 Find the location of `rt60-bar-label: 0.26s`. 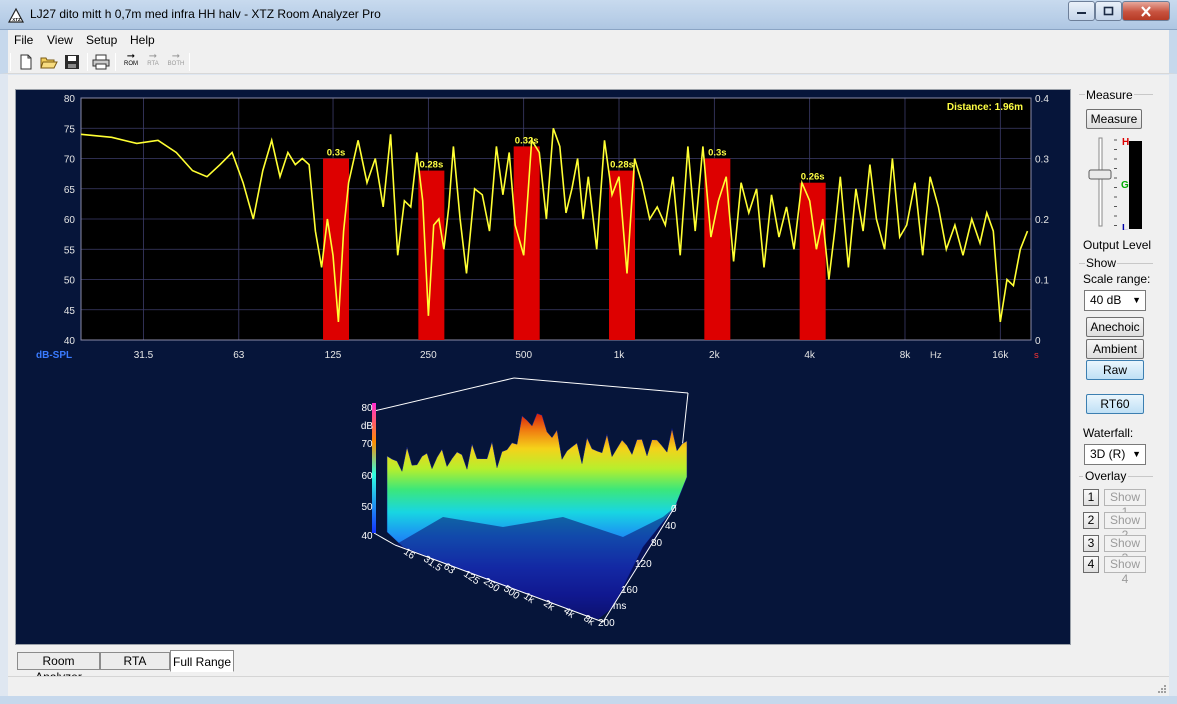

rt60-bar-label: 0.26s is located at coordinates (813, 177).